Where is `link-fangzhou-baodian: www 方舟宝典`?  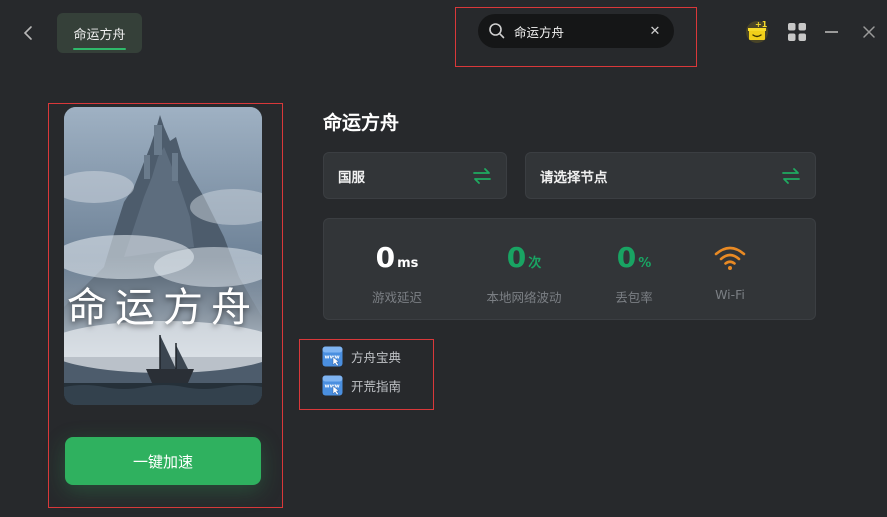
link-fangzhou-baodian: www 方舟宝典 is located at coordinates (361, 356).